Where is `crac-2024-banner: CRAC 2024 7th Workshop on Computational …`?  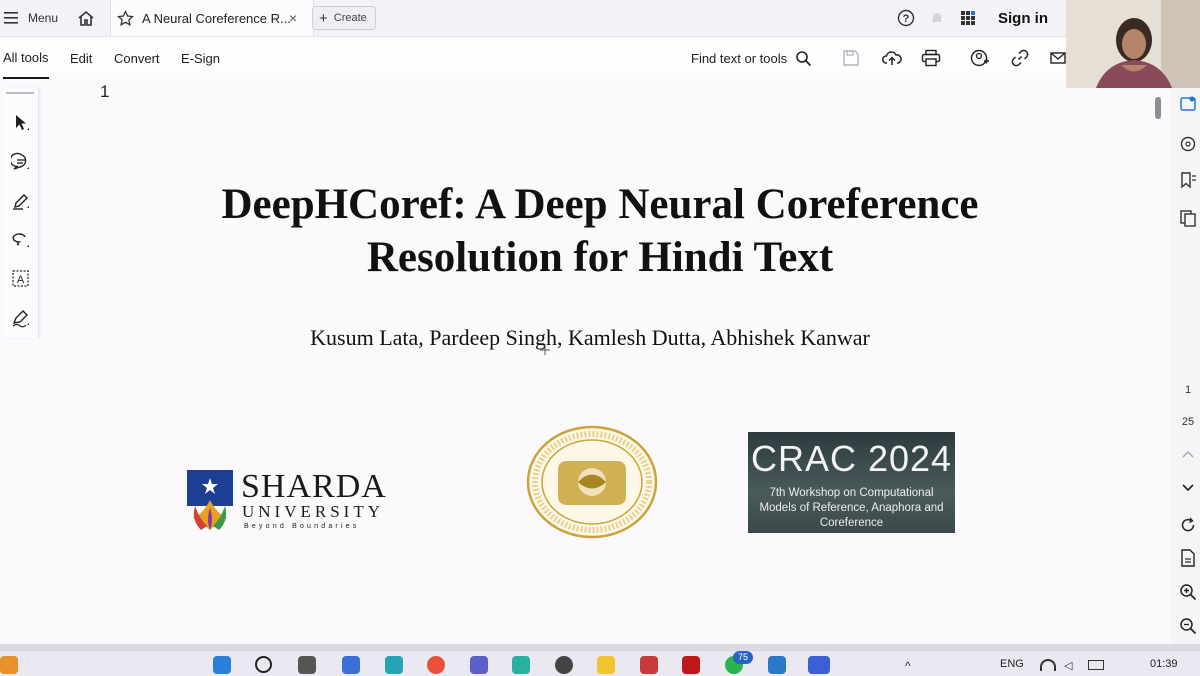
crac-2024-banner: CRAC 2024 7th Workshop on Computational … is located at coordinates (851, 482).